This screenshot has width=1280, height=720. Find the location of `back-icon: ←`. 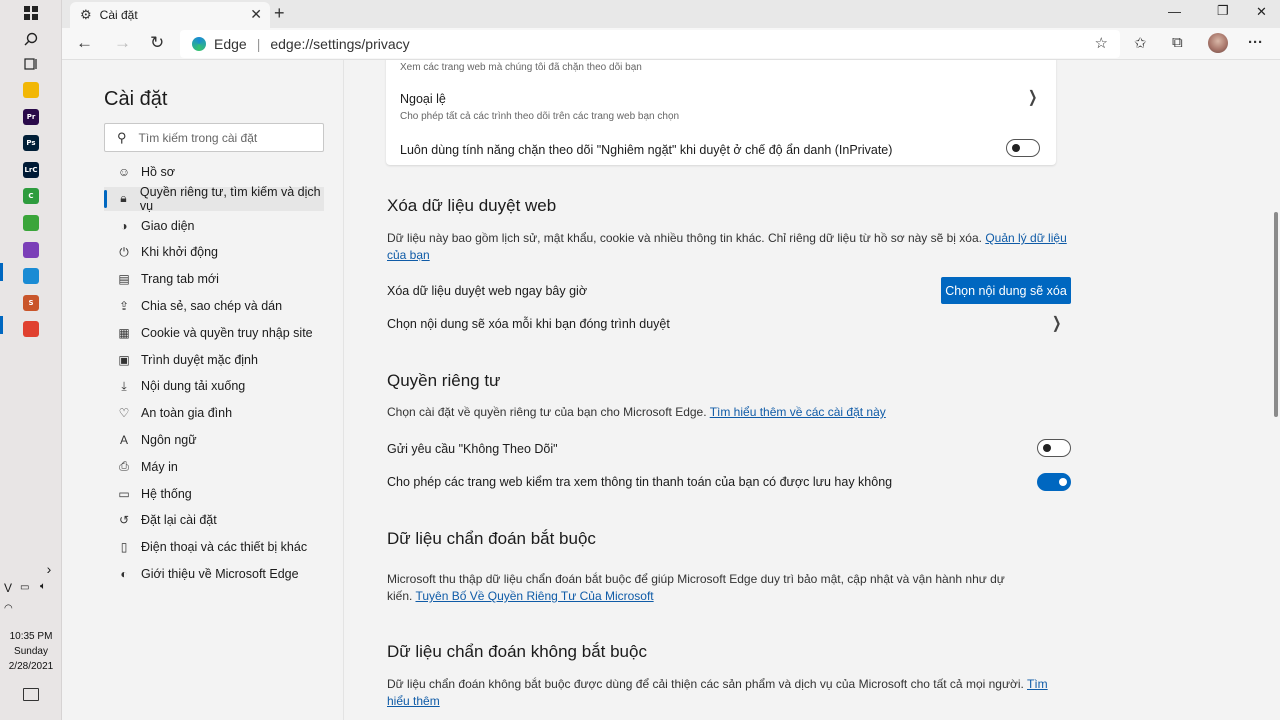

back-icon: ← is located at coordinates (84, 43).